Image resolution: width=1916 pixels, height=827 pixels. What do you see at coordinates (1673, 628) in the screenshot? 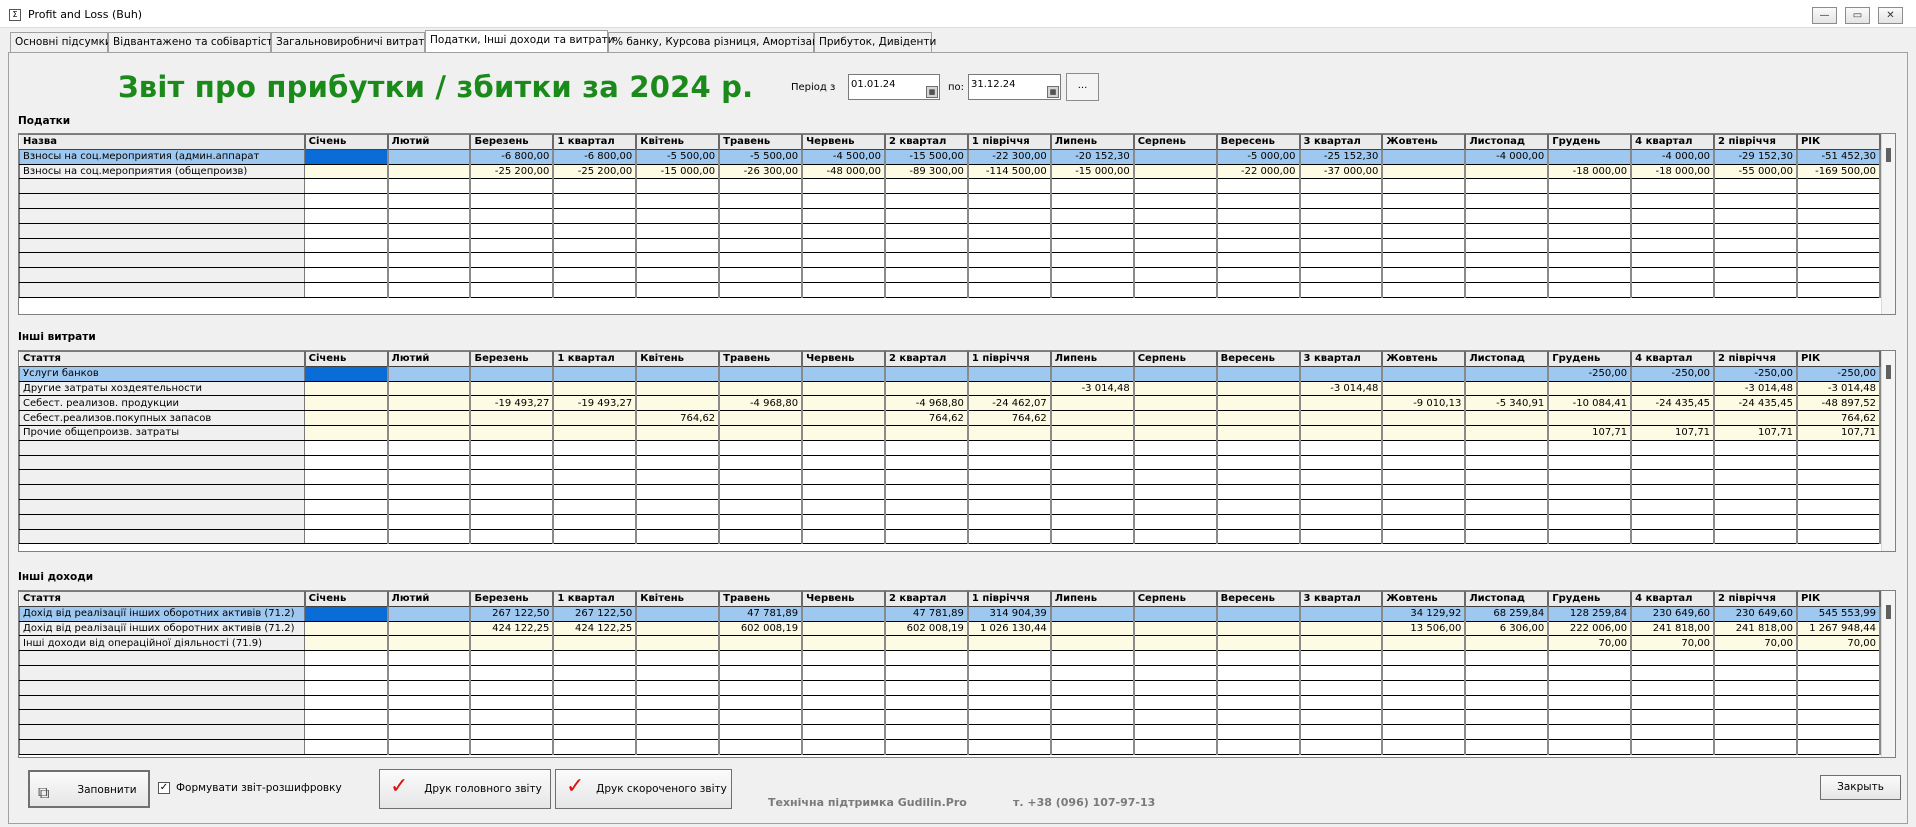
I see `value-cell: 241 818,00` at bounding box center [1673, 628].